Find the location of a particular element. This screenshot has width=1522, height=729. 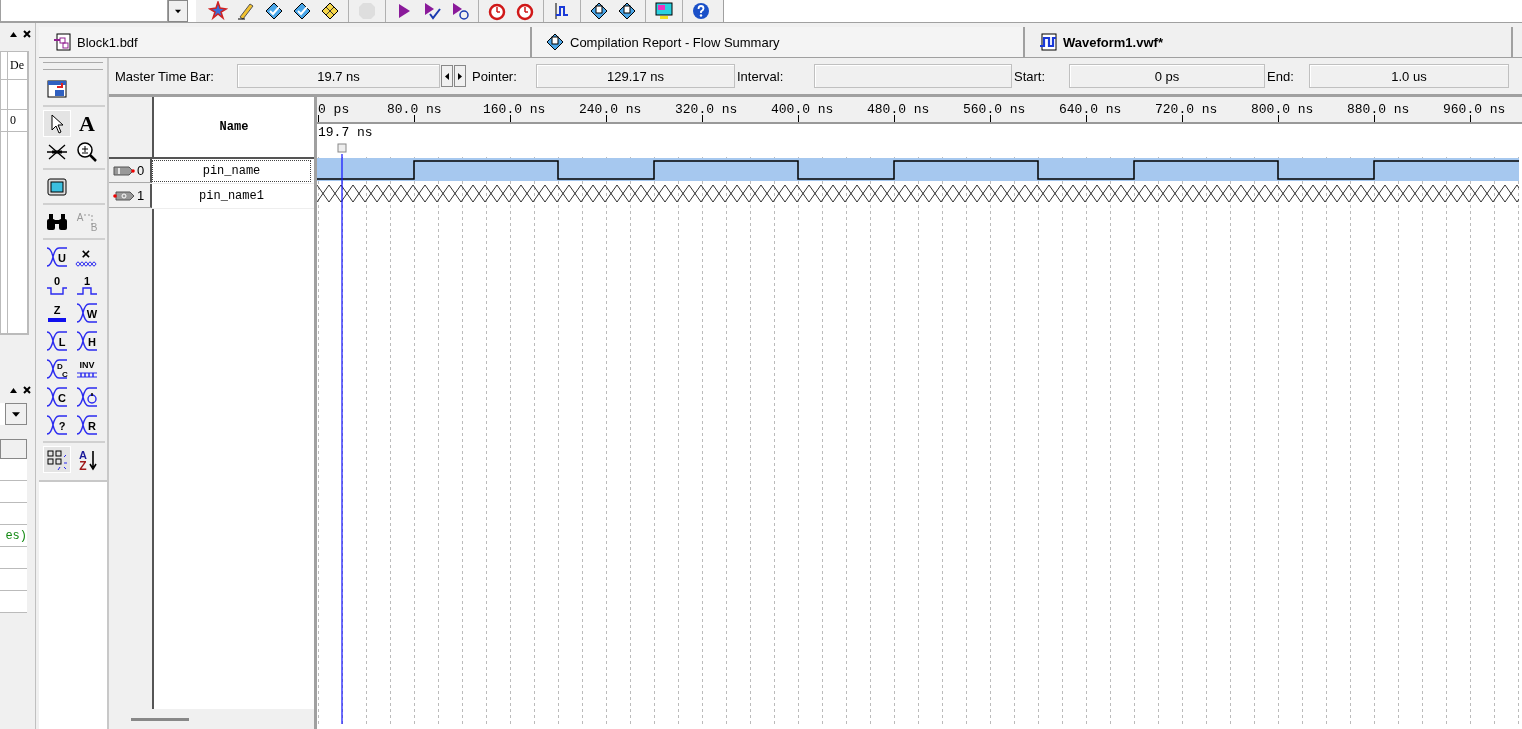

caret-left-icon is located at coordinates (447, 76).